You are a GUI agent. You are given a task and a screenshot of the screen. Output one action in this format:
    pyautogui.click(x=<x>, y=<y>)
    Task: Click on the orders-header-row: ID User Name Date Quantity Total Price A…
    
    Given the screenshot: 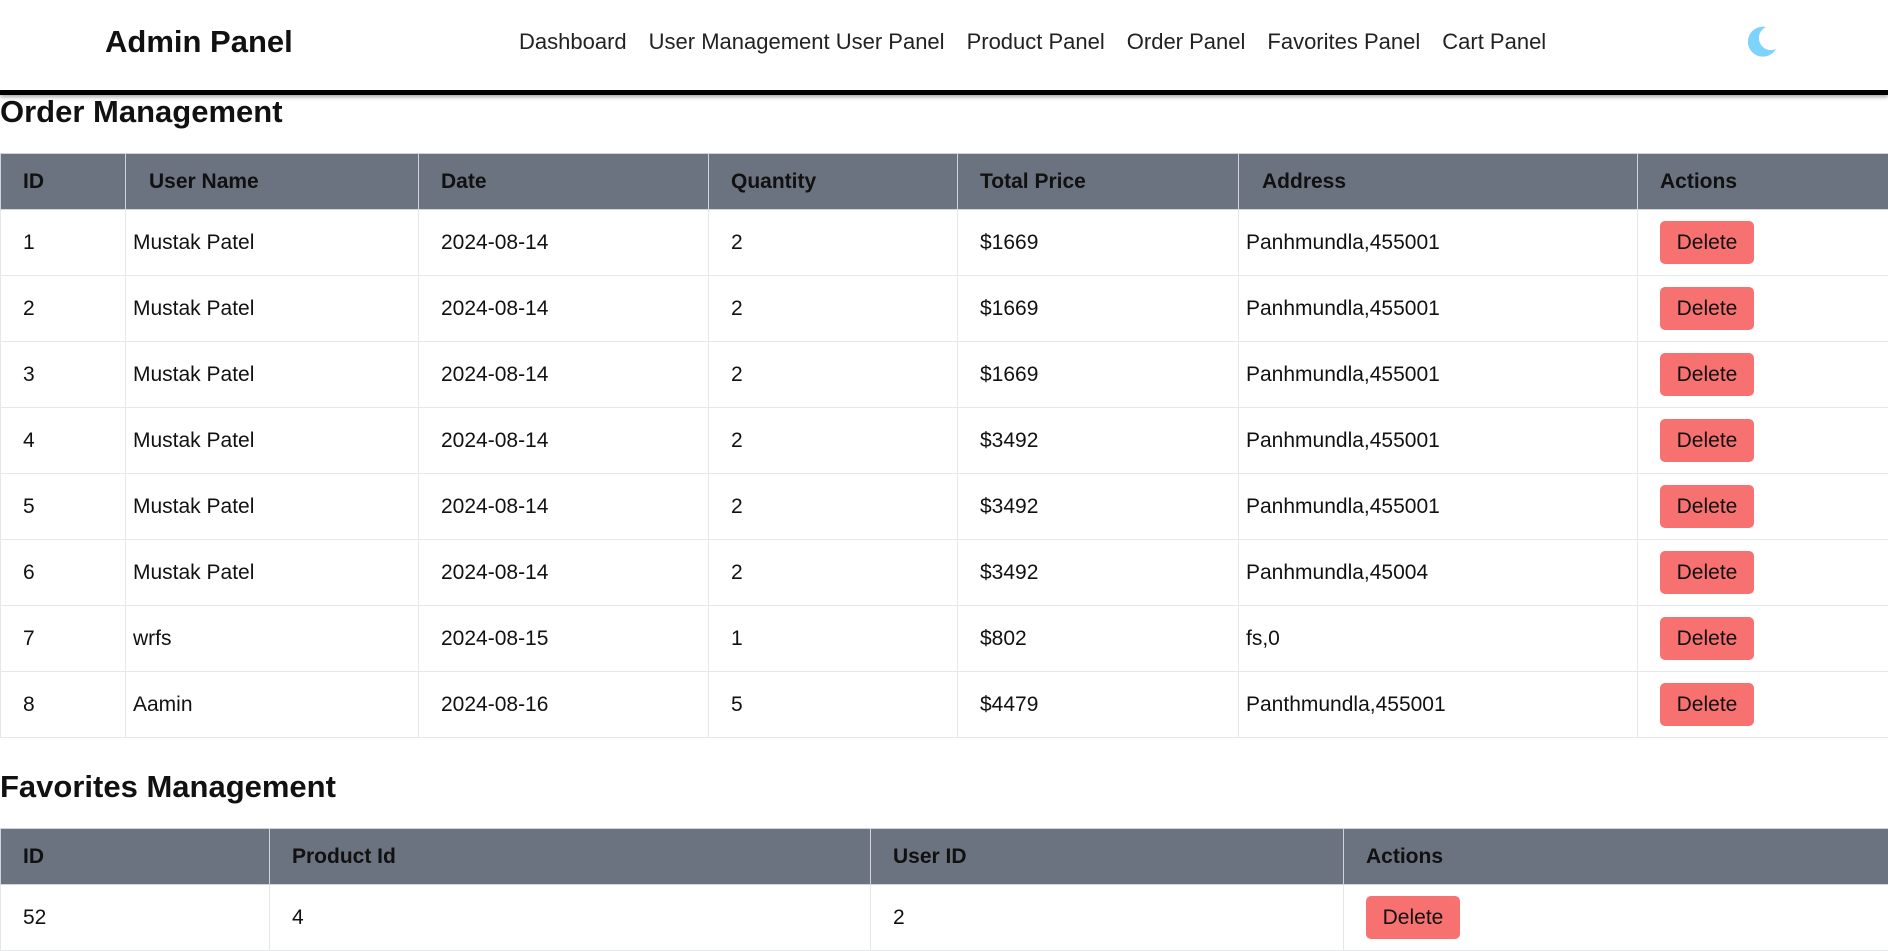 What is the action you would take?
    pyautogui.click(x=944, y=182)
    